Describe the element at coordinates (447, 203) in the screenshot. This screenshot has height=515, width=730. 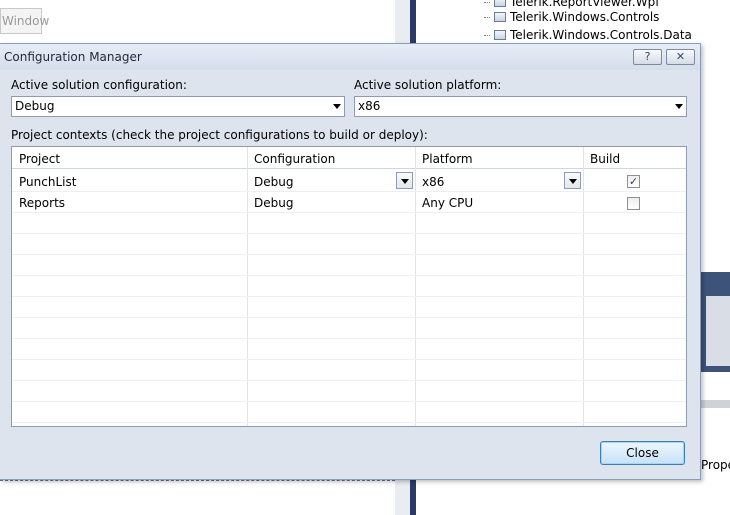
I see `row-platform-value: Any CPU` at that location.